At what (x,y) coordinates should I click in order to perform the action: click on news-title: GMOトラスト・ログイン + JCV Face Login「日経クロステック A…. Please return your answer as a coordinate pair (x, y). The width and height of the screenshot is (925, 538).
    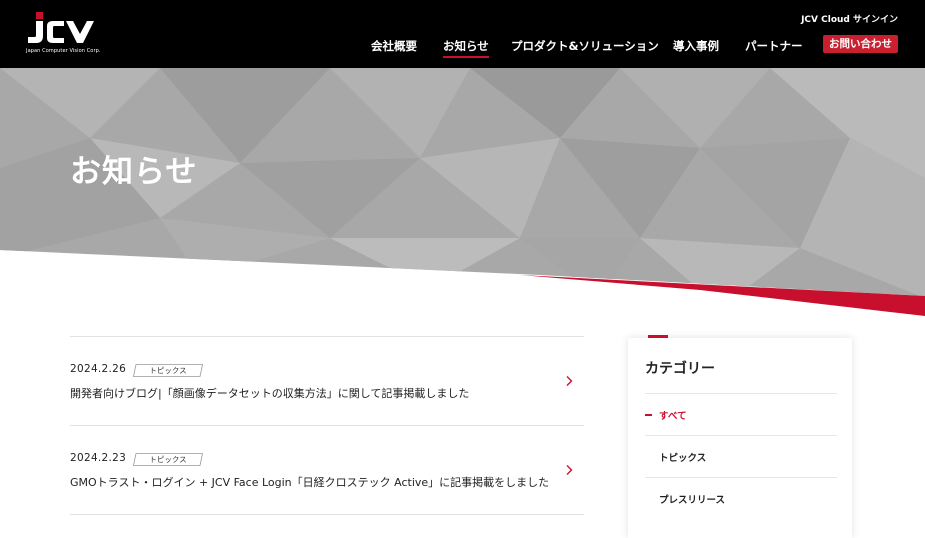
    Looking at the image, I should click on (309, 482).